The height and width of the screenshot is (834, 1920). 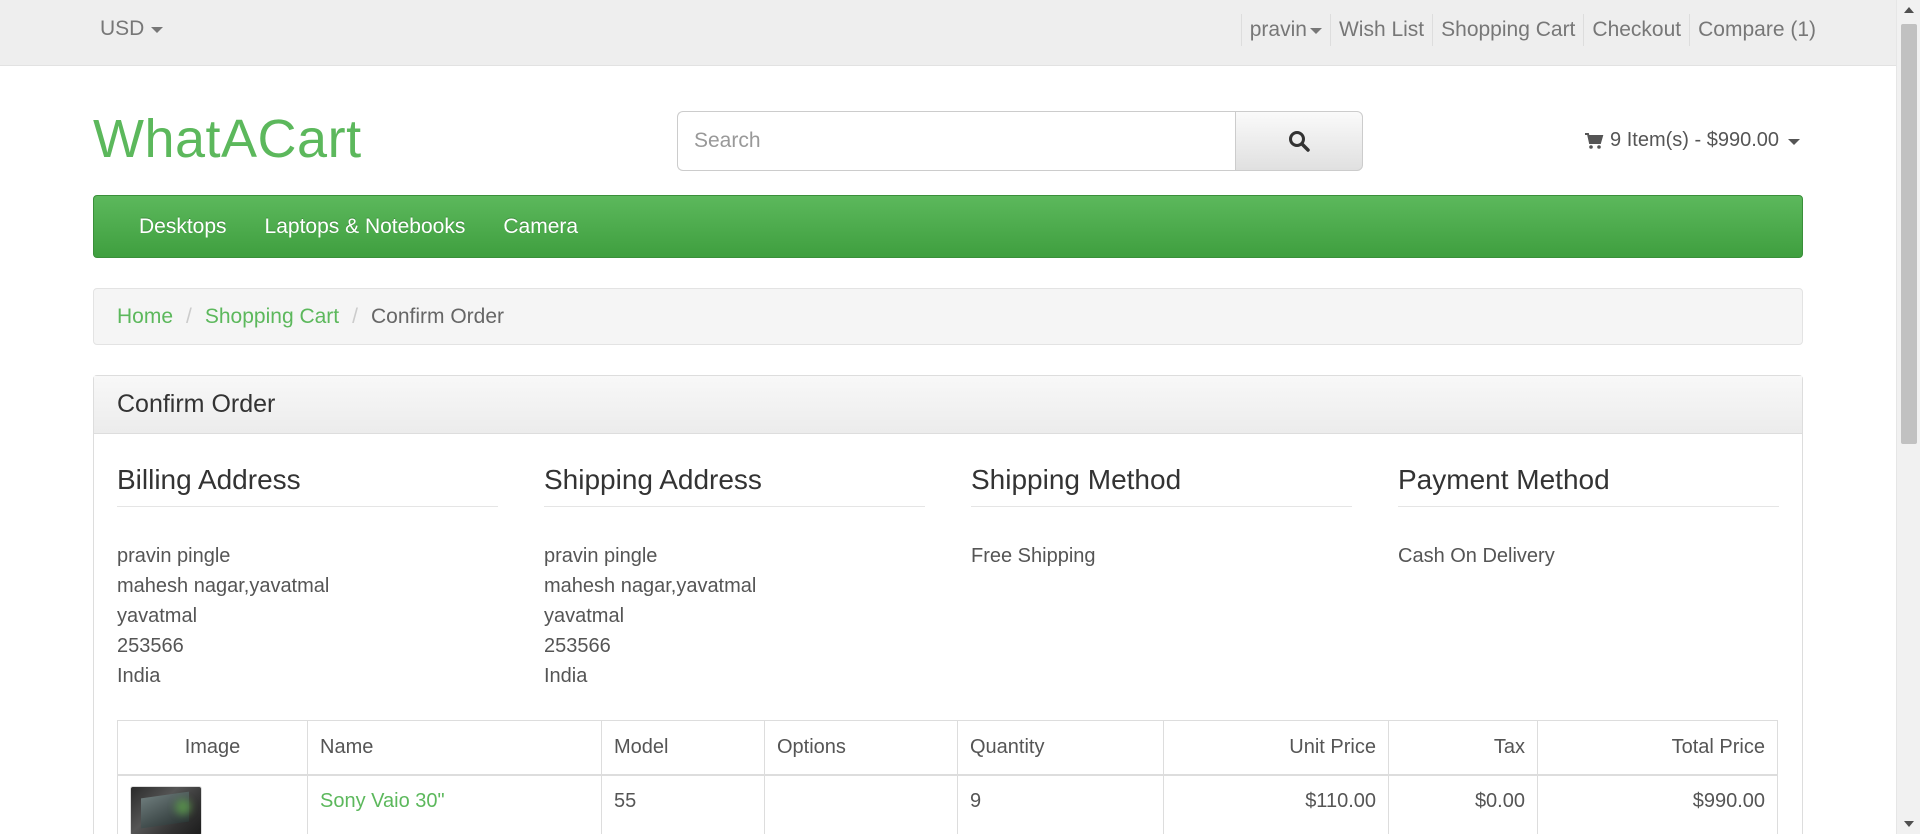 I want to click on payment-method-value: Cash On Delivery, so click(x=1476, y=556).